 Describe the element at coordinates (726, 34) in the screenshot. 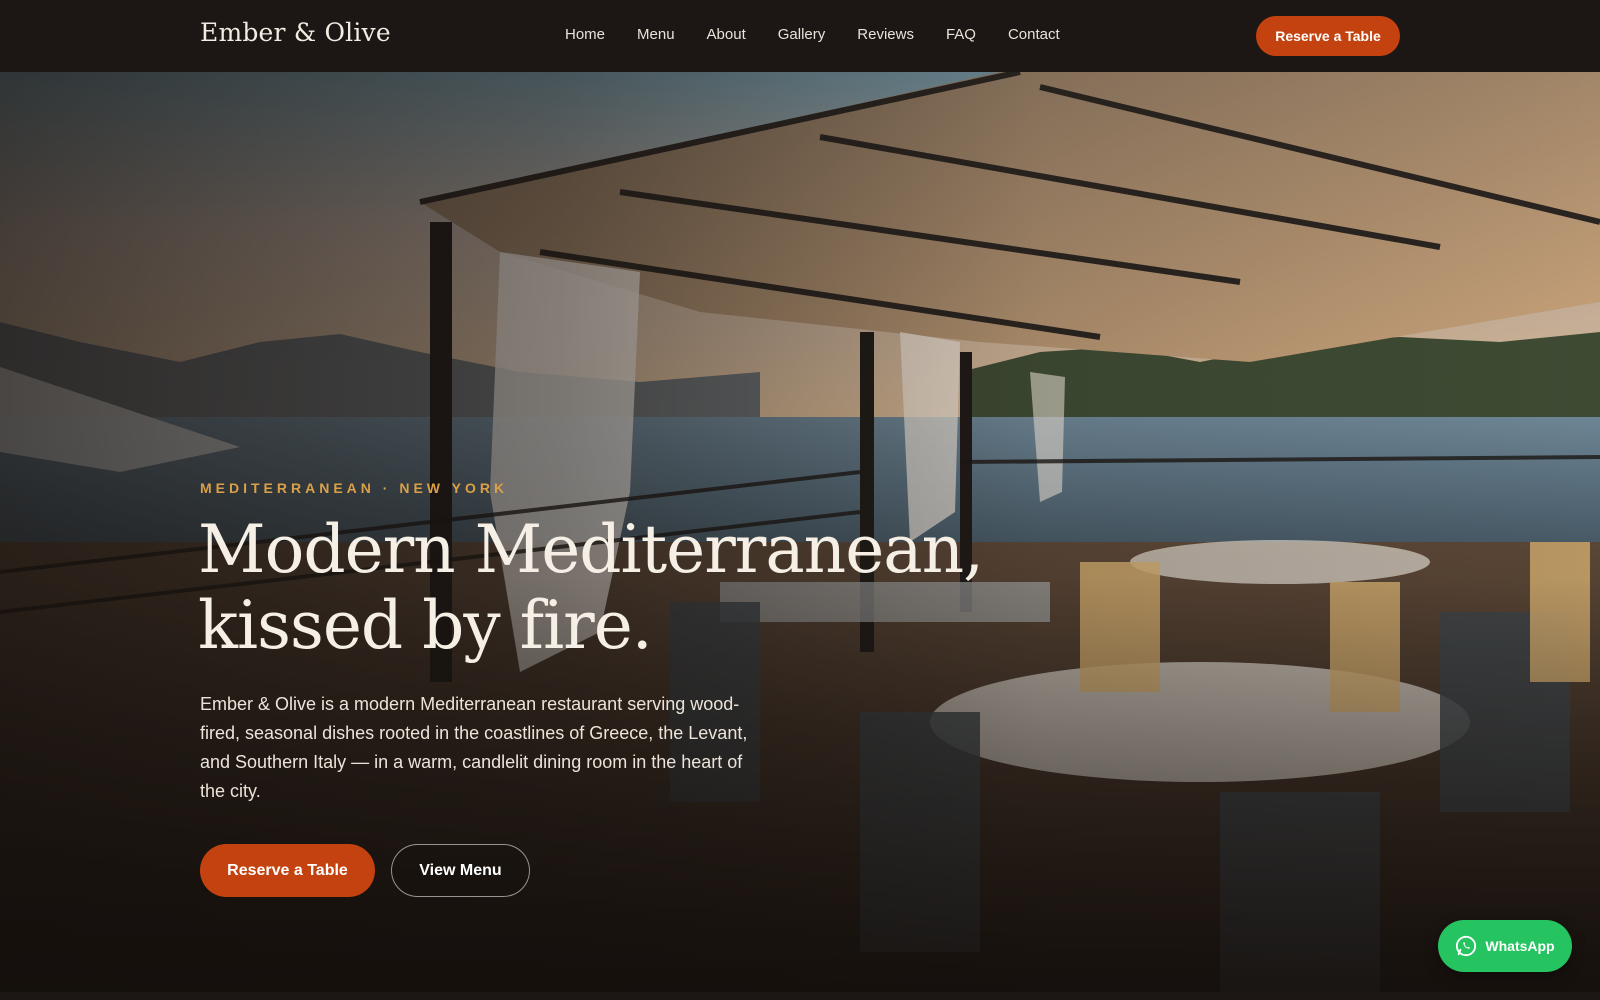

I see `nav-about-link: About` at that location.